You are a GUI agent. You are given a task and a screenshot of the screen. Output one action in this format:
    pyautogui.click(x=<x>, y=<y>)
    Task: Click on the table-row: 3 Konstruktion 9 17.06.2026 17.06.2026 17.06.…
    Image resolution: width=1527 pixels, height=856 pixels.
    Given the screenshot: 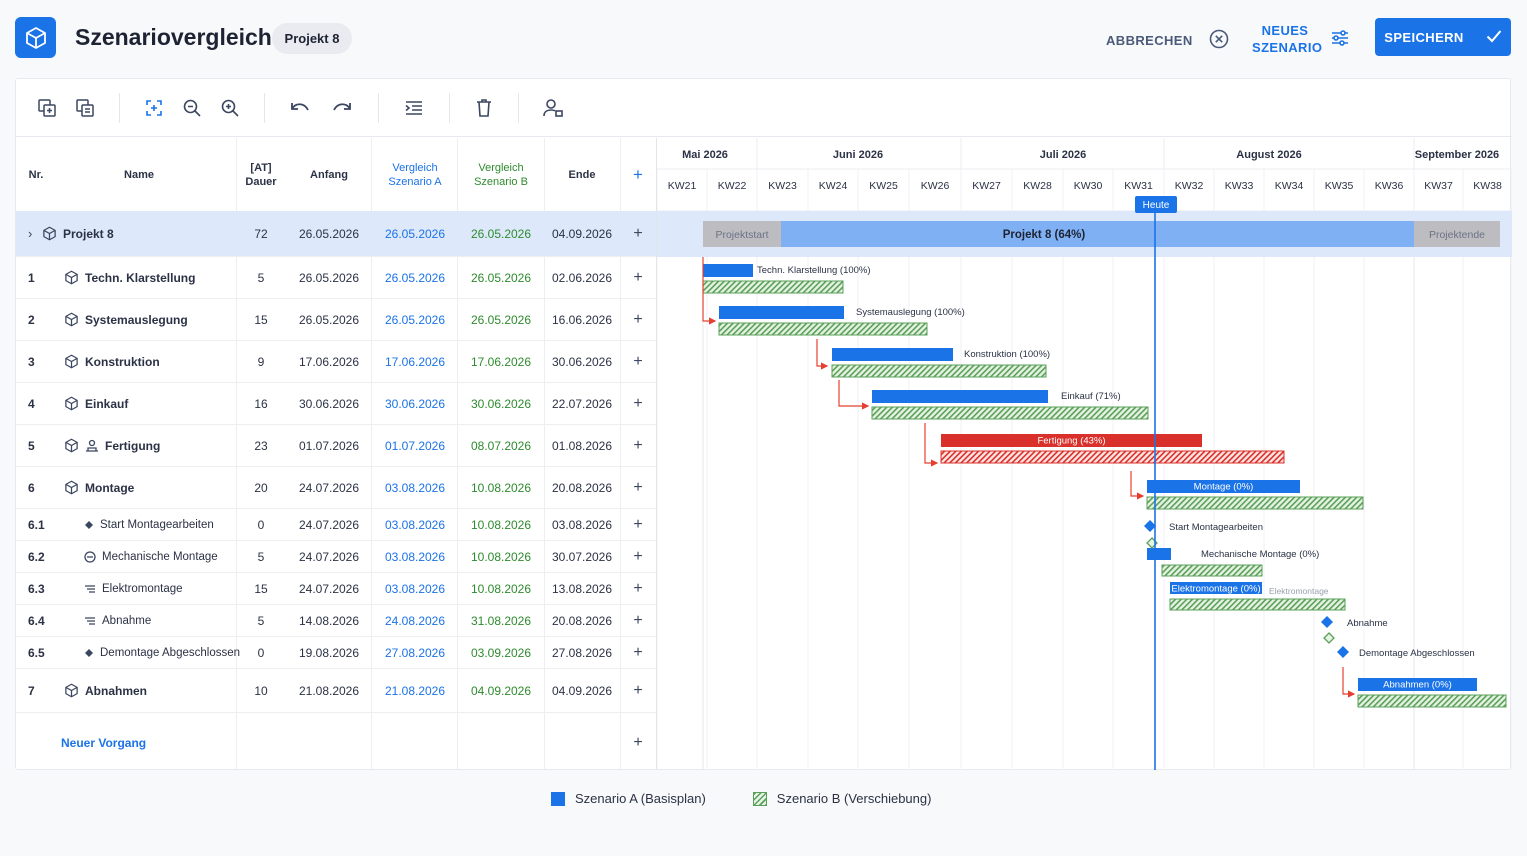 What is the action you would take?
    pyautogui.click(x=336, y=362)
    